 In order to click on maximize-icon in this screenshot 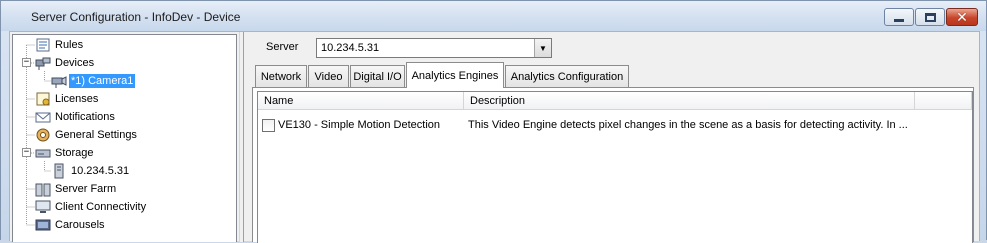, I will do `click(930, 17)`.